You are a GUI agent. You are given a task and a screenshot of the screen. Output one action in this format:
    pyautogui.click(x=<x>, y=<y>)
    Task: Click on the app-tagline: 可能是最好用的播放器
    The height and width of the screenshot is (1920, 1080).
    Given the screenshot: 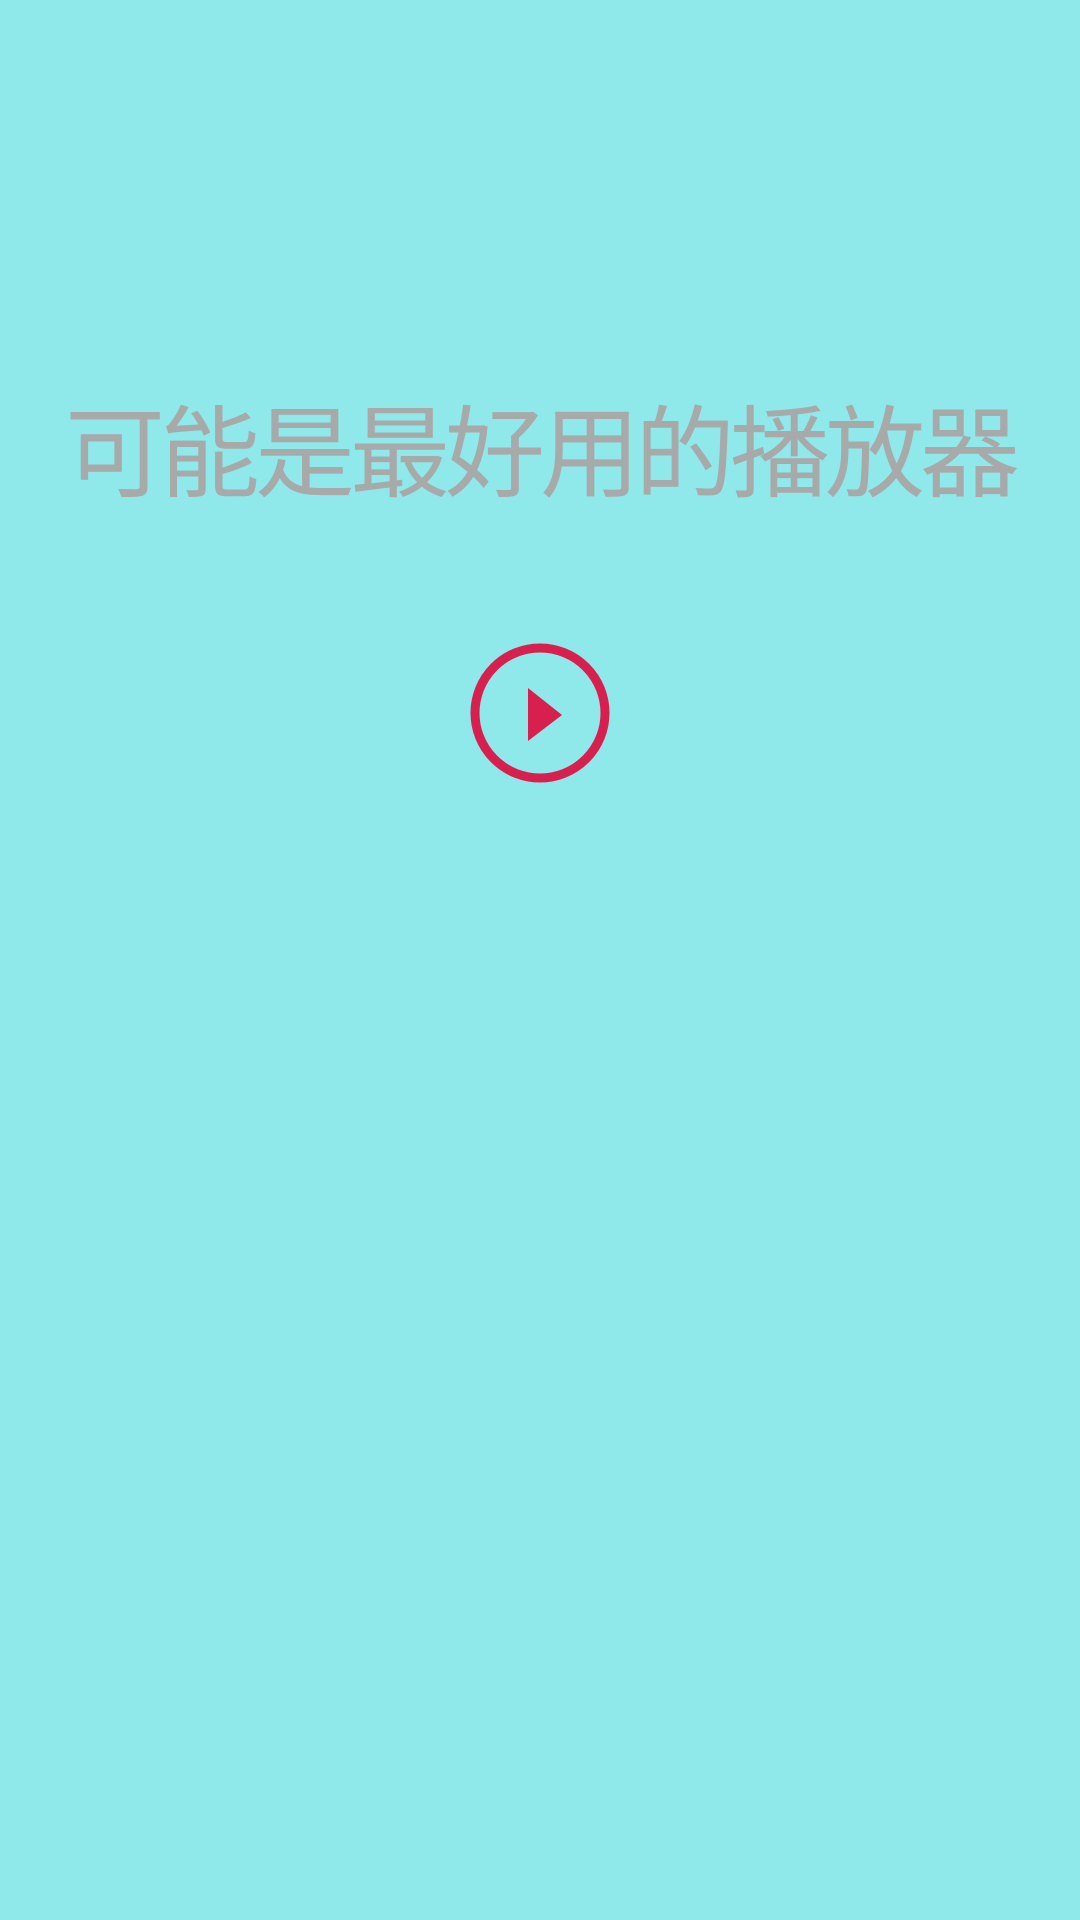 What is the action you would take?
    pyautogui.click(x=542, y=454)
    